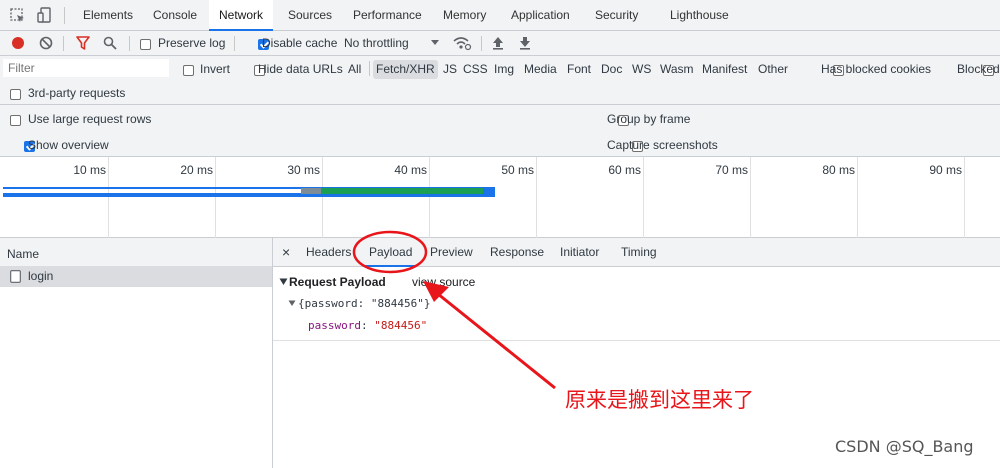 This screenshot has height=468, width=1000. I want to click on invert-checkbox, so click(188, 71).